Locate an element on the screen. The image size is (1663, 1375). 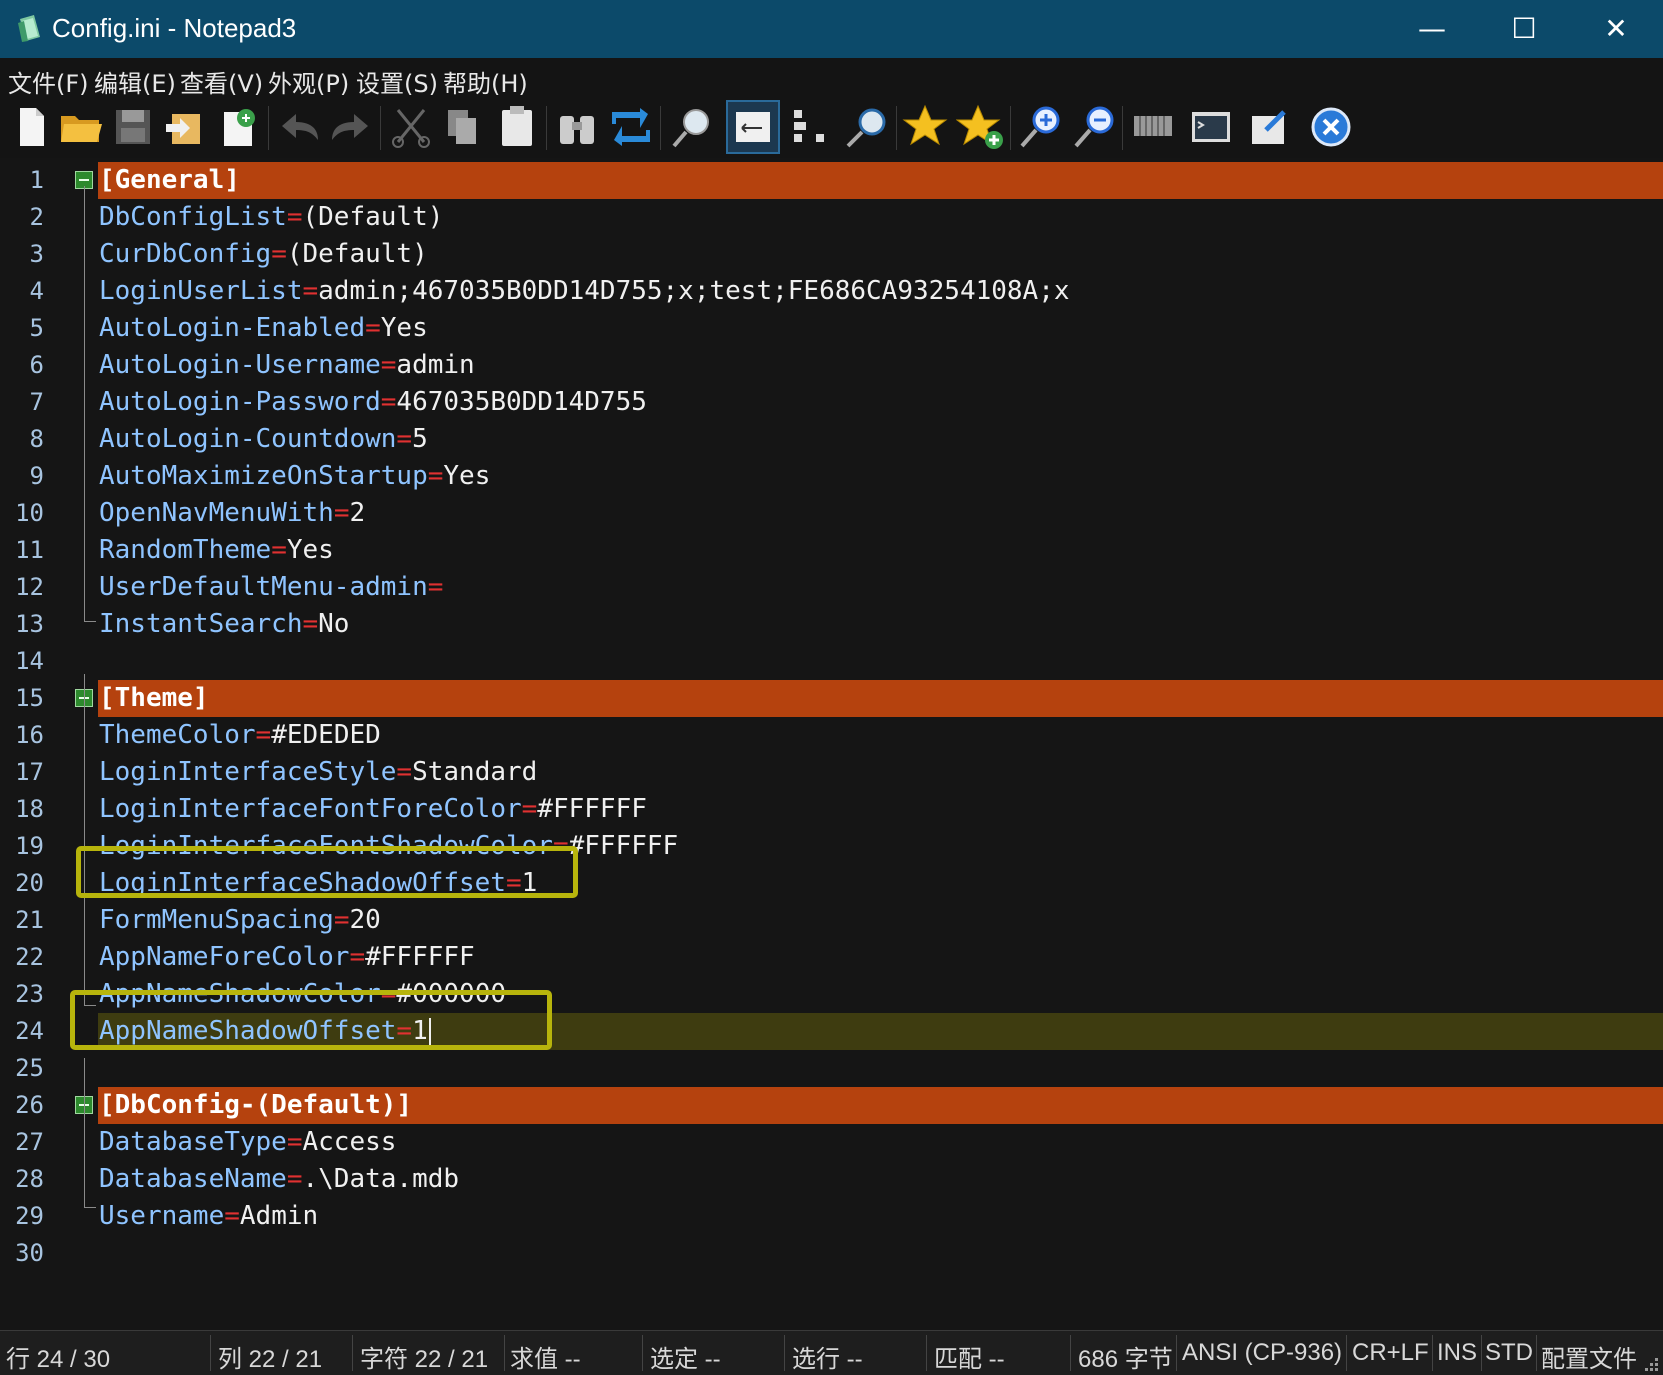
exit-icon is located at coordinates (1331, 127).